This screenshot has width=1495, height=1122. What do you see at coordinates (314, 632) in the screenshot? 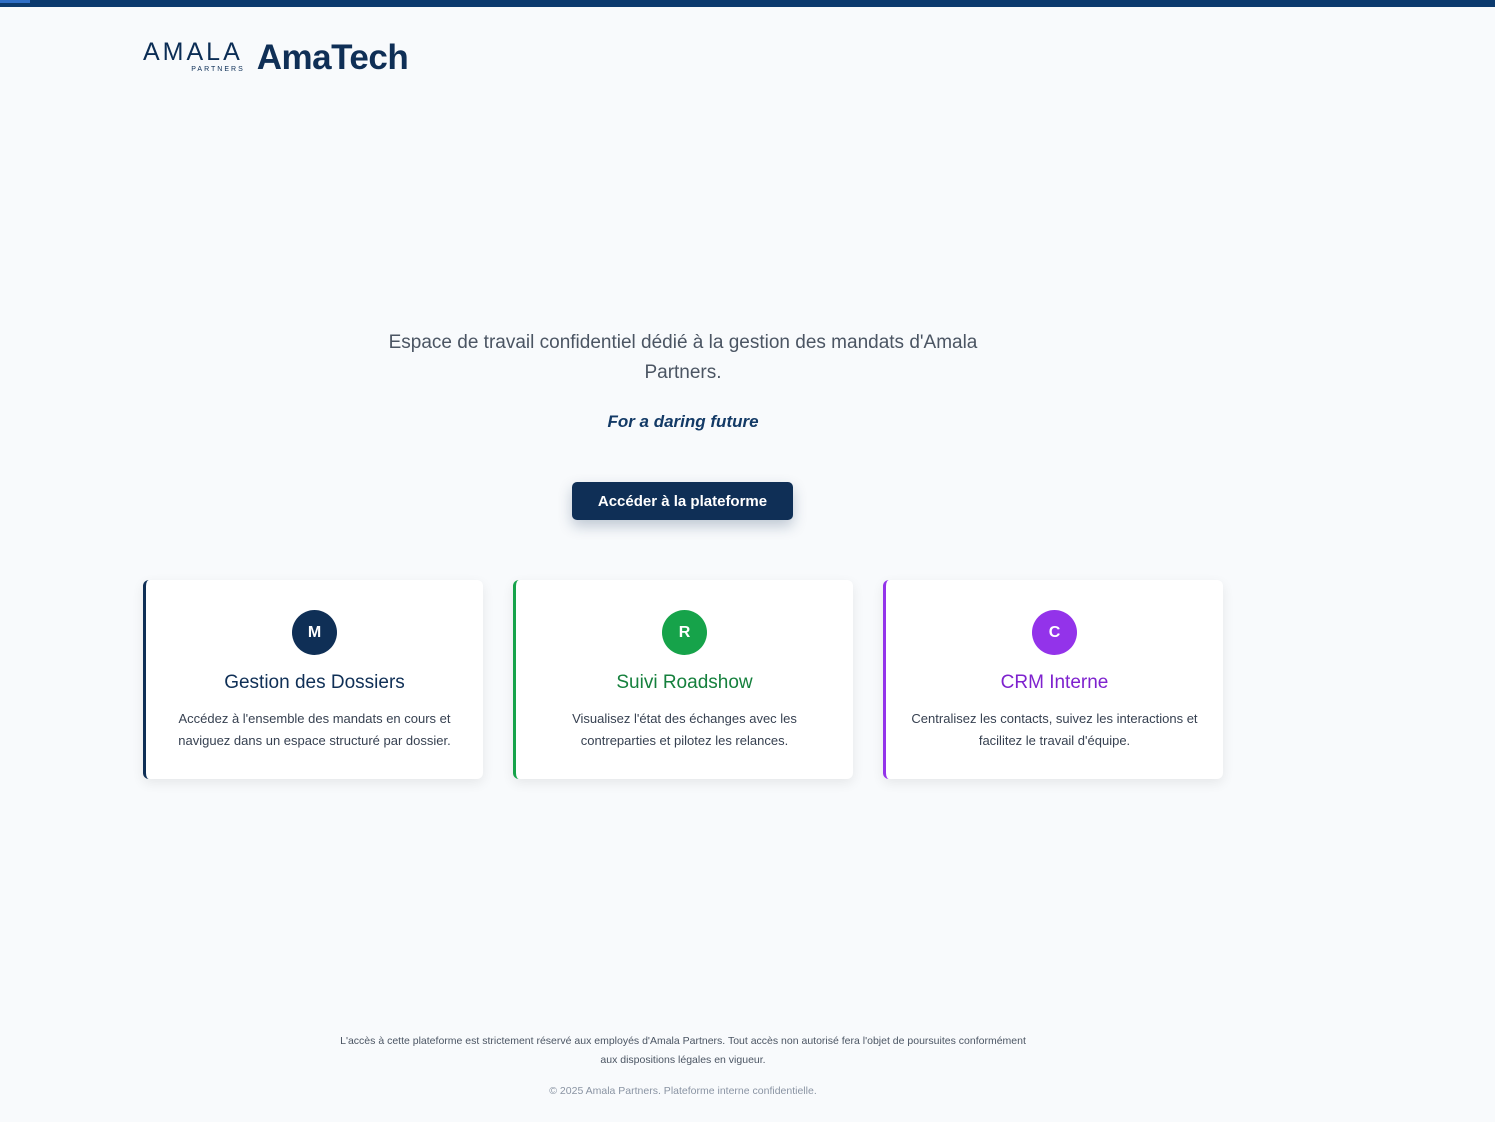
I see `dossiers-avatar-icon: M` at bounding box center [314, 632].